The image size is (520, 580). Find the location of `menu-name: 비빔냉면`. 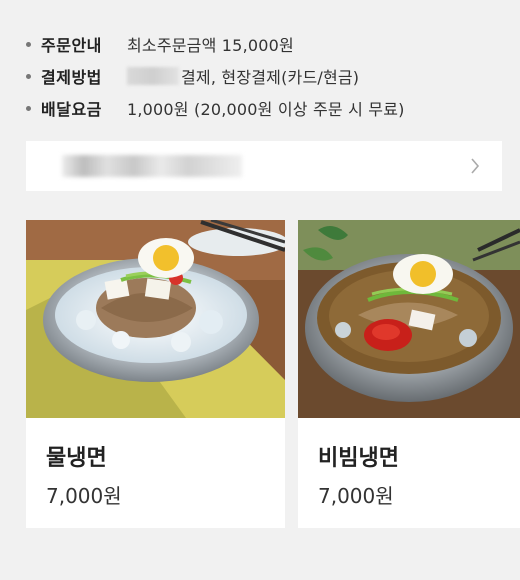

menu-name: 비빔냉면 is located at coordinates (358, 458).